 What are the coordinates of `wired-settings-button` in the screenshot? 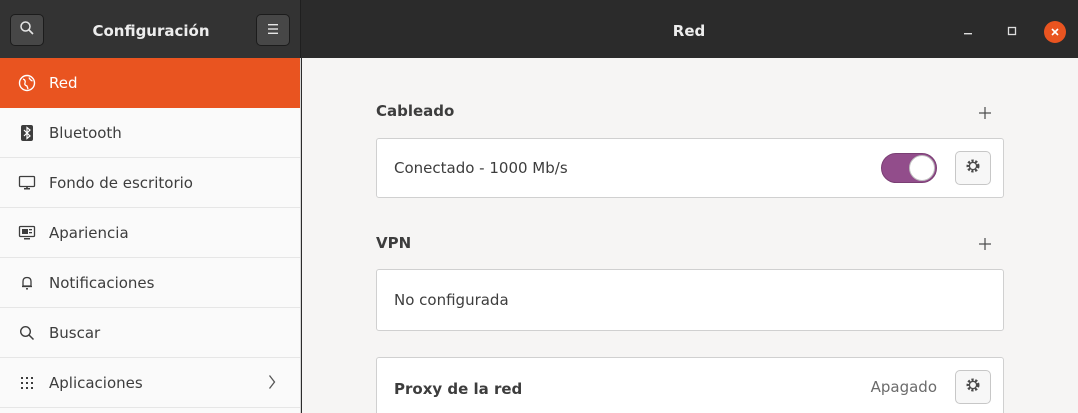 It's located at (973, 168).